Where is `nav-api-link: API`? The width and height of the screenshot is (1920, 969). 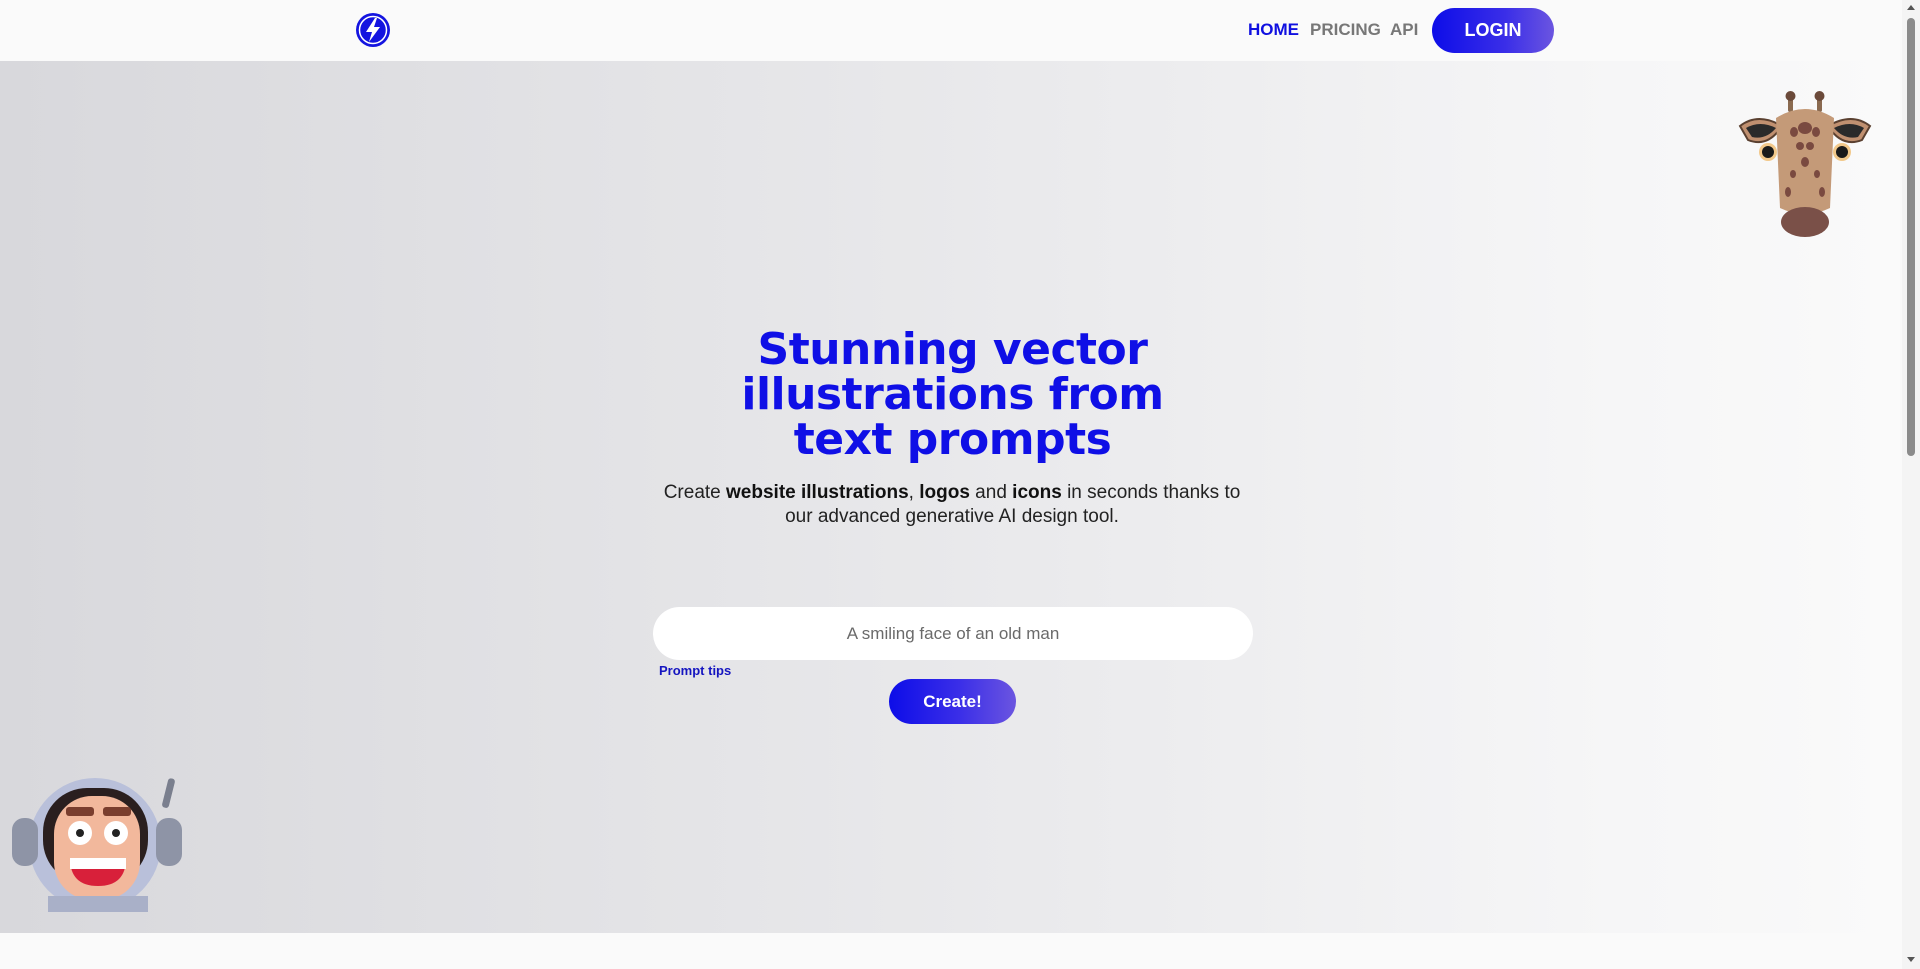
nav-api-link: API is located at coordinates (1404, 30).